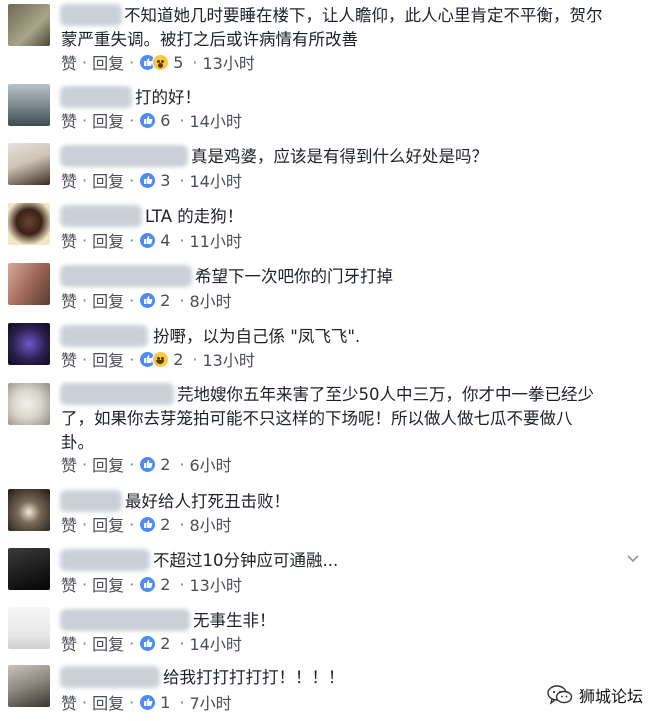 The image size is (657, 721). I want to click on comment-actions: 赞 · 回复 · 5 · 13小时, so click(158, 62).